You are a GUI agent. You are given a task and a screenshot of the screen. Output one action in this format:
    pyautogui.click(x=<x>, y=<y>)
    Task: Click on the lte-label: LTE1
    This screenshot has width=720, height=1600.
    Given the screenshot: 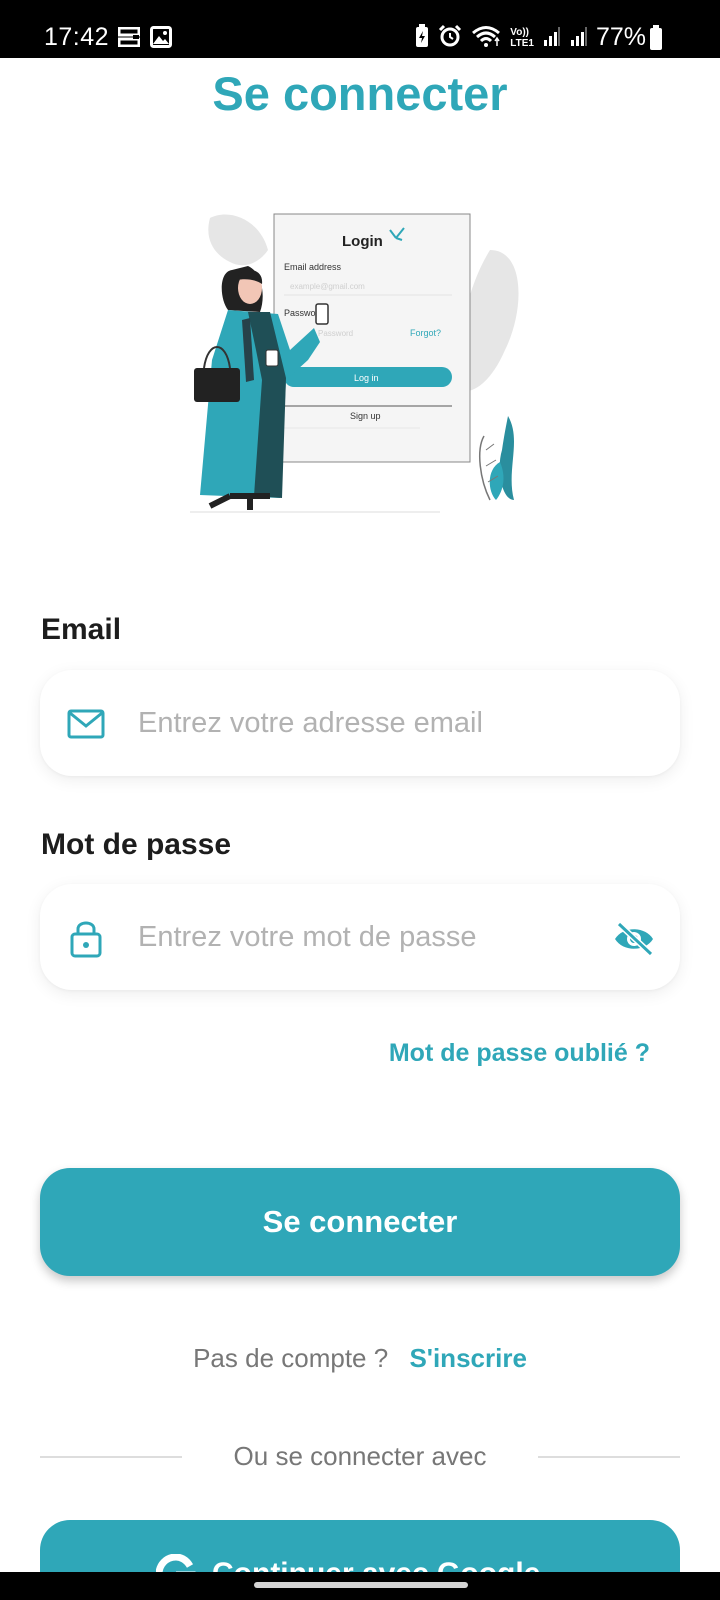 What is the action you would take?
    pyautogui.click(x=522, y=43)
    